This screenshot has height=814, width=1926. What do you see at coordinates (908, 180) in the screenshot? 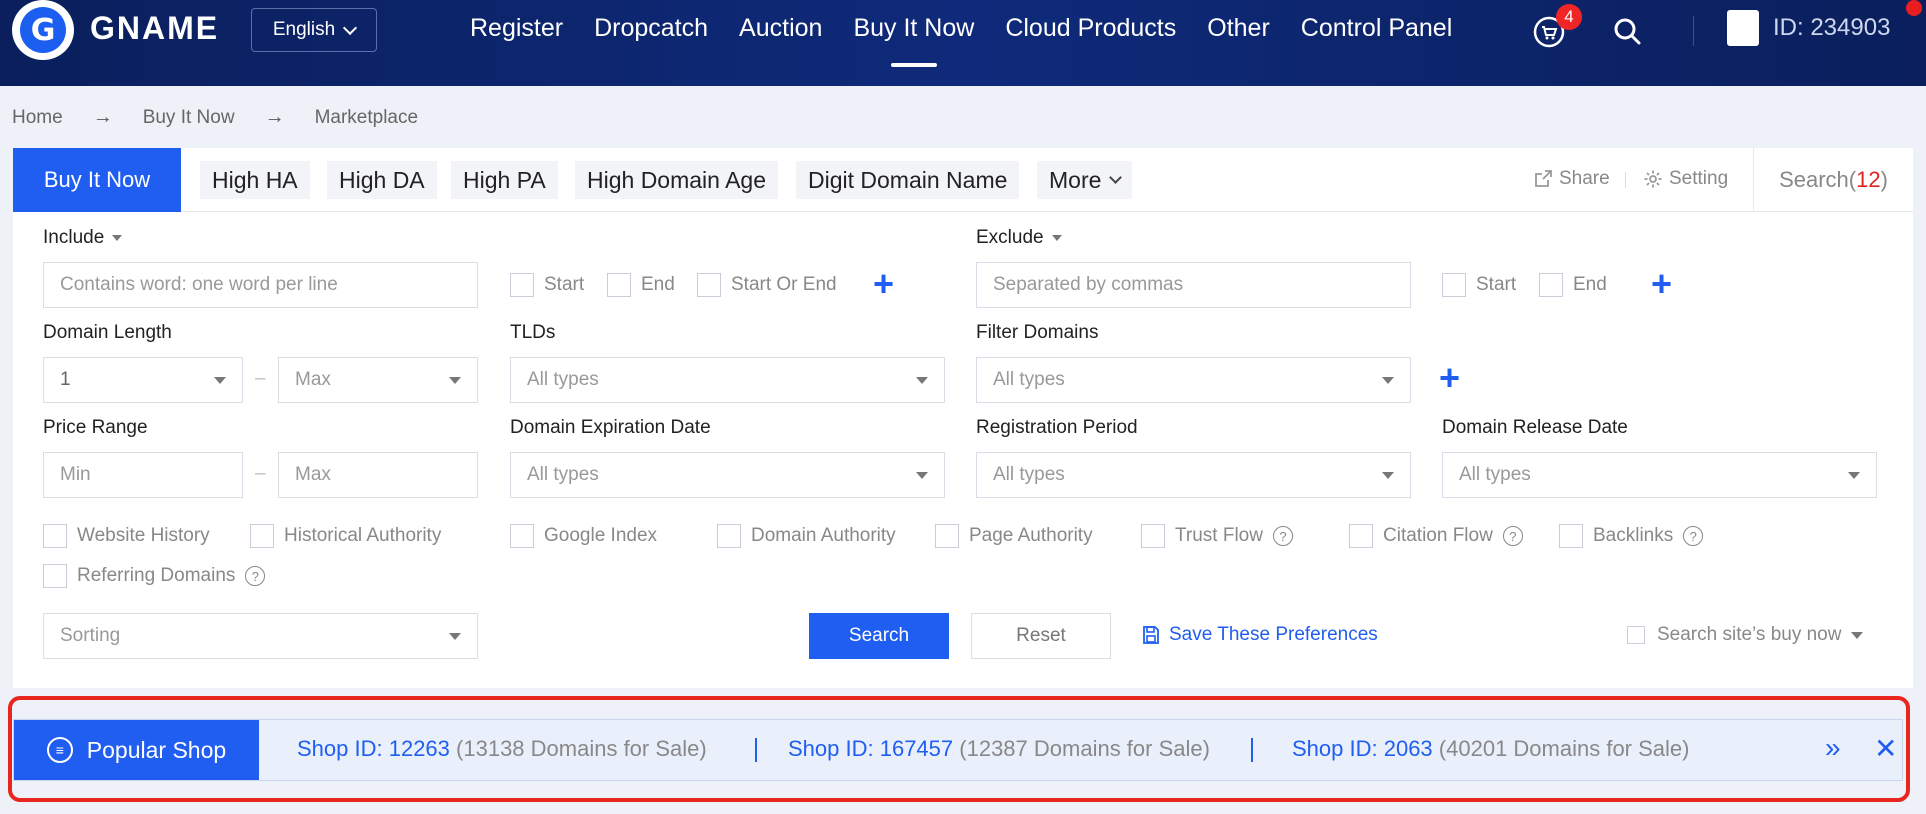
I see `tab-digit-domain-name: Digit Domain Name` at bounding box center [908, 180].